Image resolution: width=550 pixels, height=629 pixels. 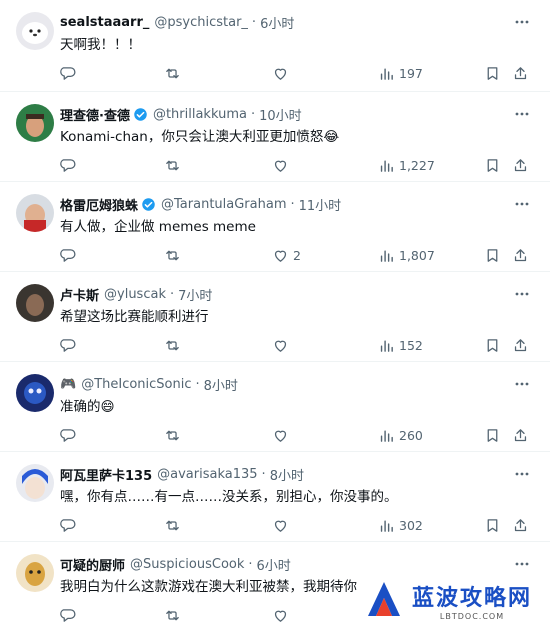 What do you see at coordinates (68, 384) in the screenshot?
I see `display-name: 🎮` at bounding box center [68, 384].